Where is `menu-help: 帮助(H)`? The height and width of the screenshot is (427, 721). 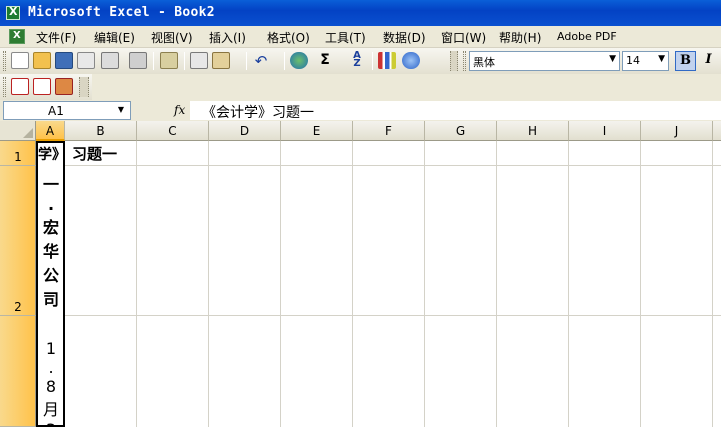 menu-help: 帮助(H) is located at coordinates (520, 37).